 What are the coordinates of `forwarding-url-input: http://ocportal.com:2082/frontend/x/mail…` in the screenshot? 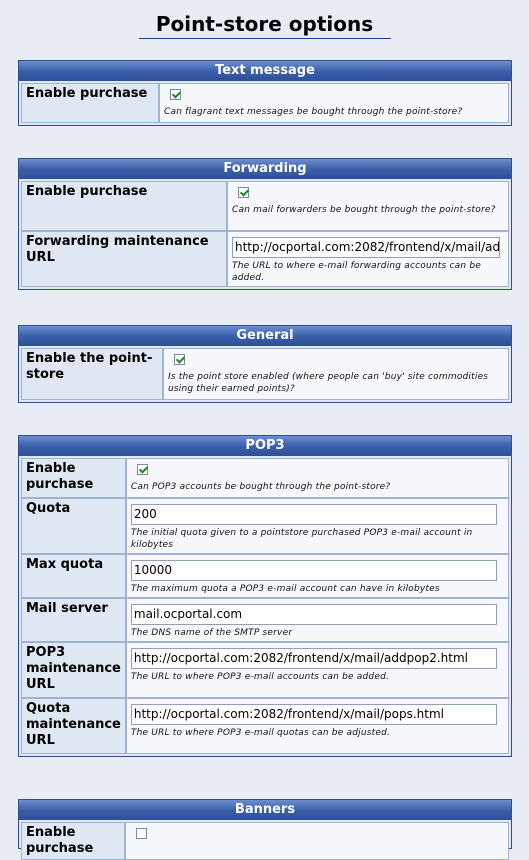 It's located at (366, 247).